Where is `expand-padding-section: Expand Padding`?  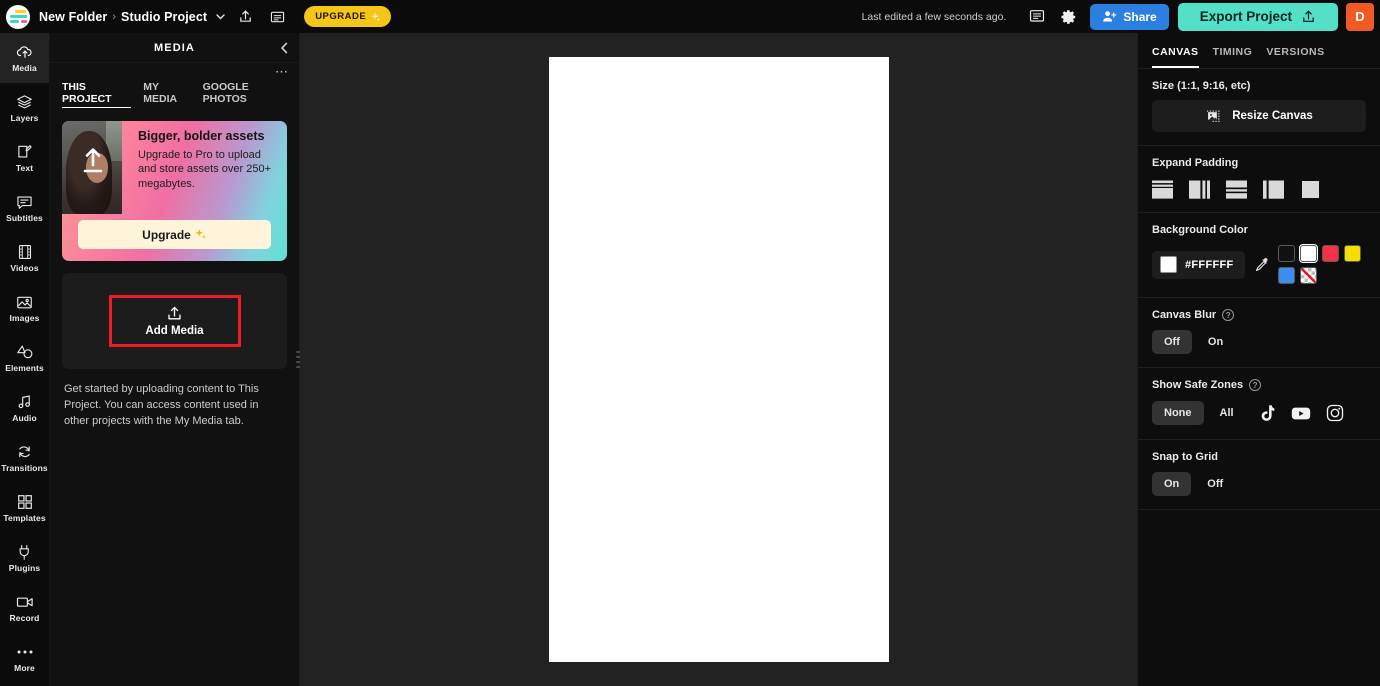
expand-padding-section: Expand Padding is located at coordinates (1259, 179).